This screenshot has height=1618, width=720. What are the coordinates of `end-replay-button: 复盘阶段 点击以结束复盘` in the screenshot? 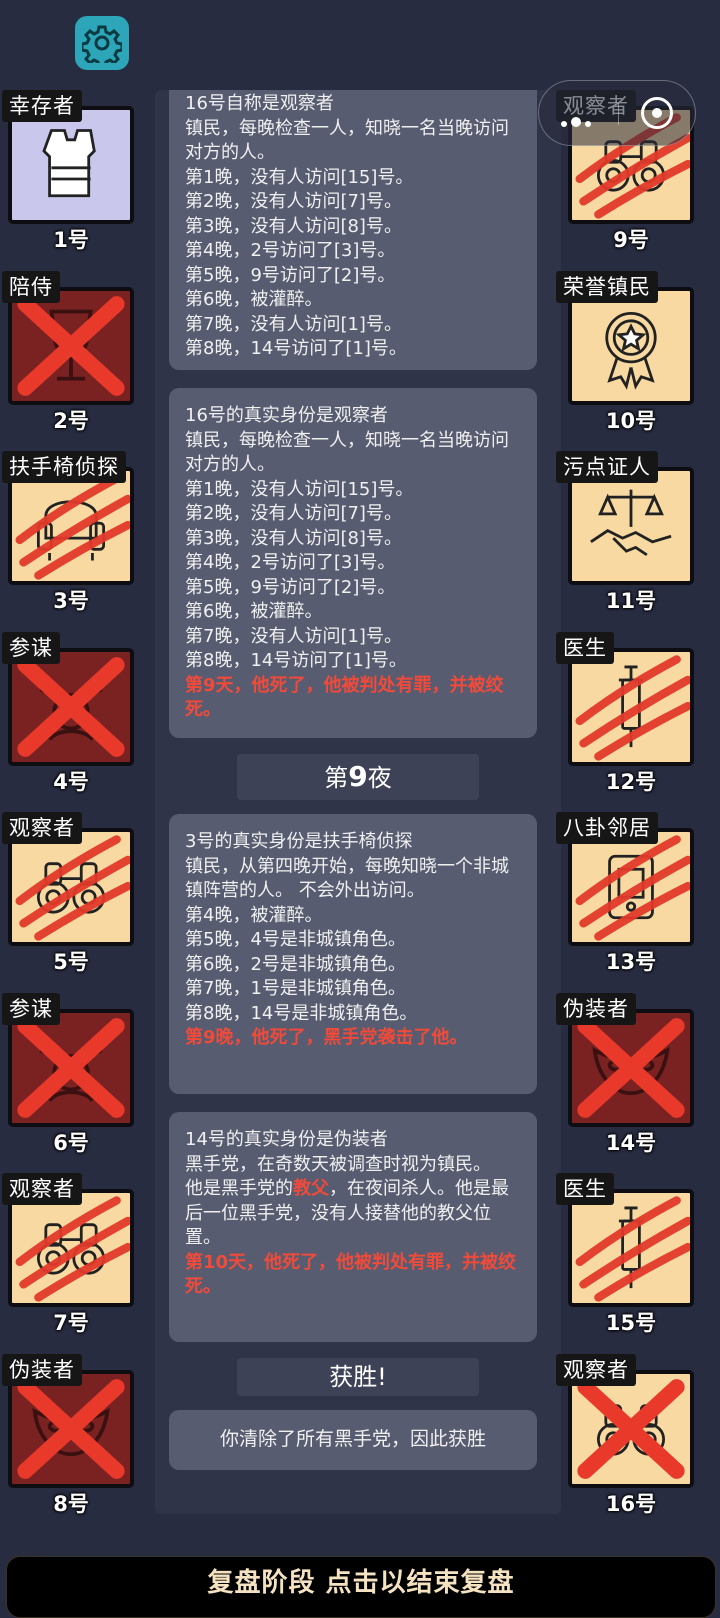 It's located at (361, 1587).